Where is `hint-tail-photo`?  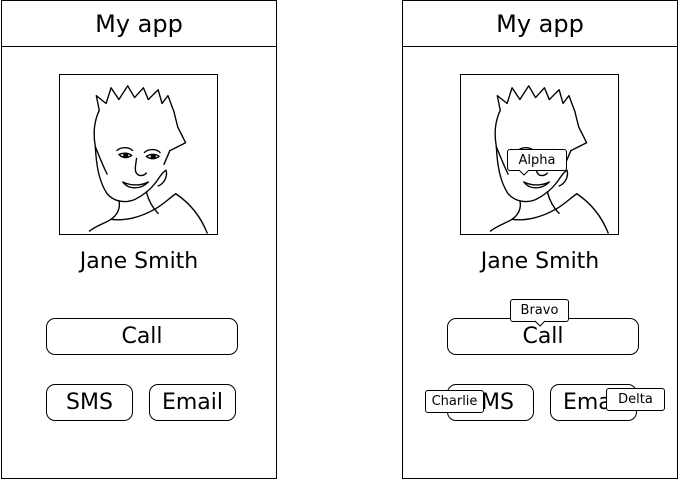 hint-tail-photo is located at coordinates (524, 172).